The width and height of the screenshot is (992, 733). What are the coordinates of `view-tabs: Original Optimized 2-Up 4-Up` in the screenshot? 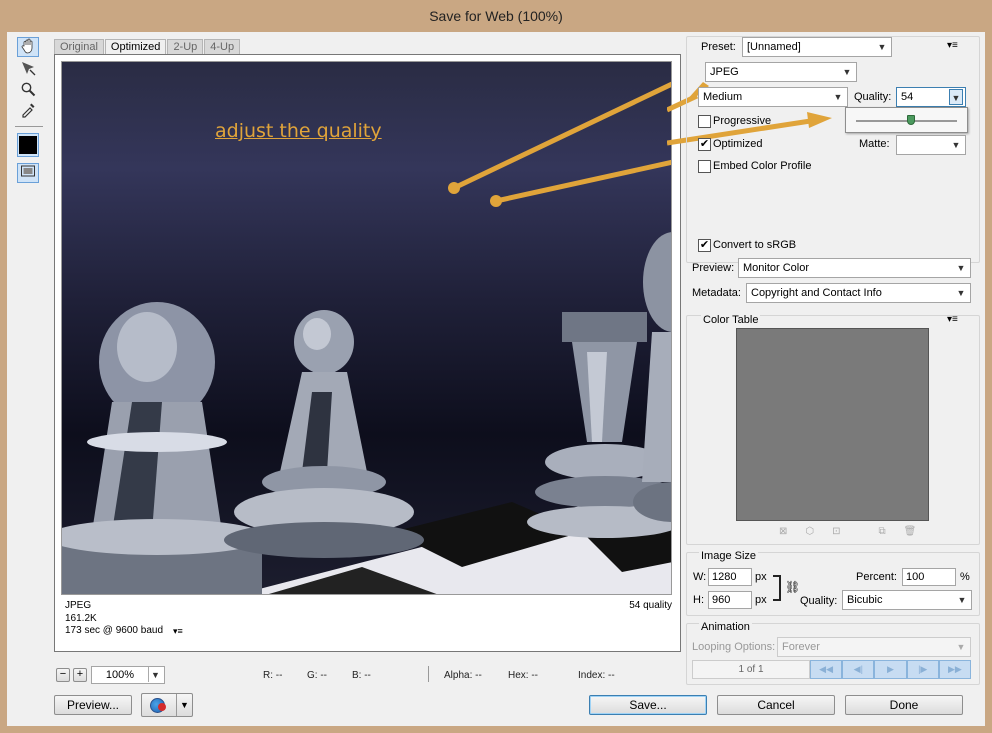 It's located at (147, 46).